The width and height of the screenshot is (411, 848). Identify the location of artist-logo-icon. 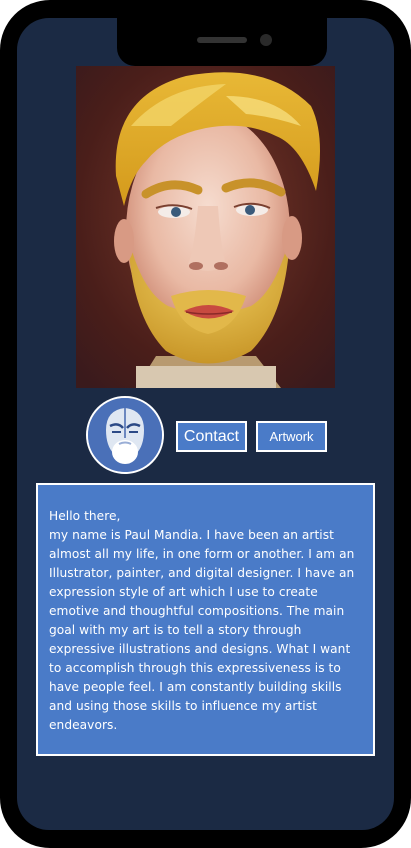
(125, 435).